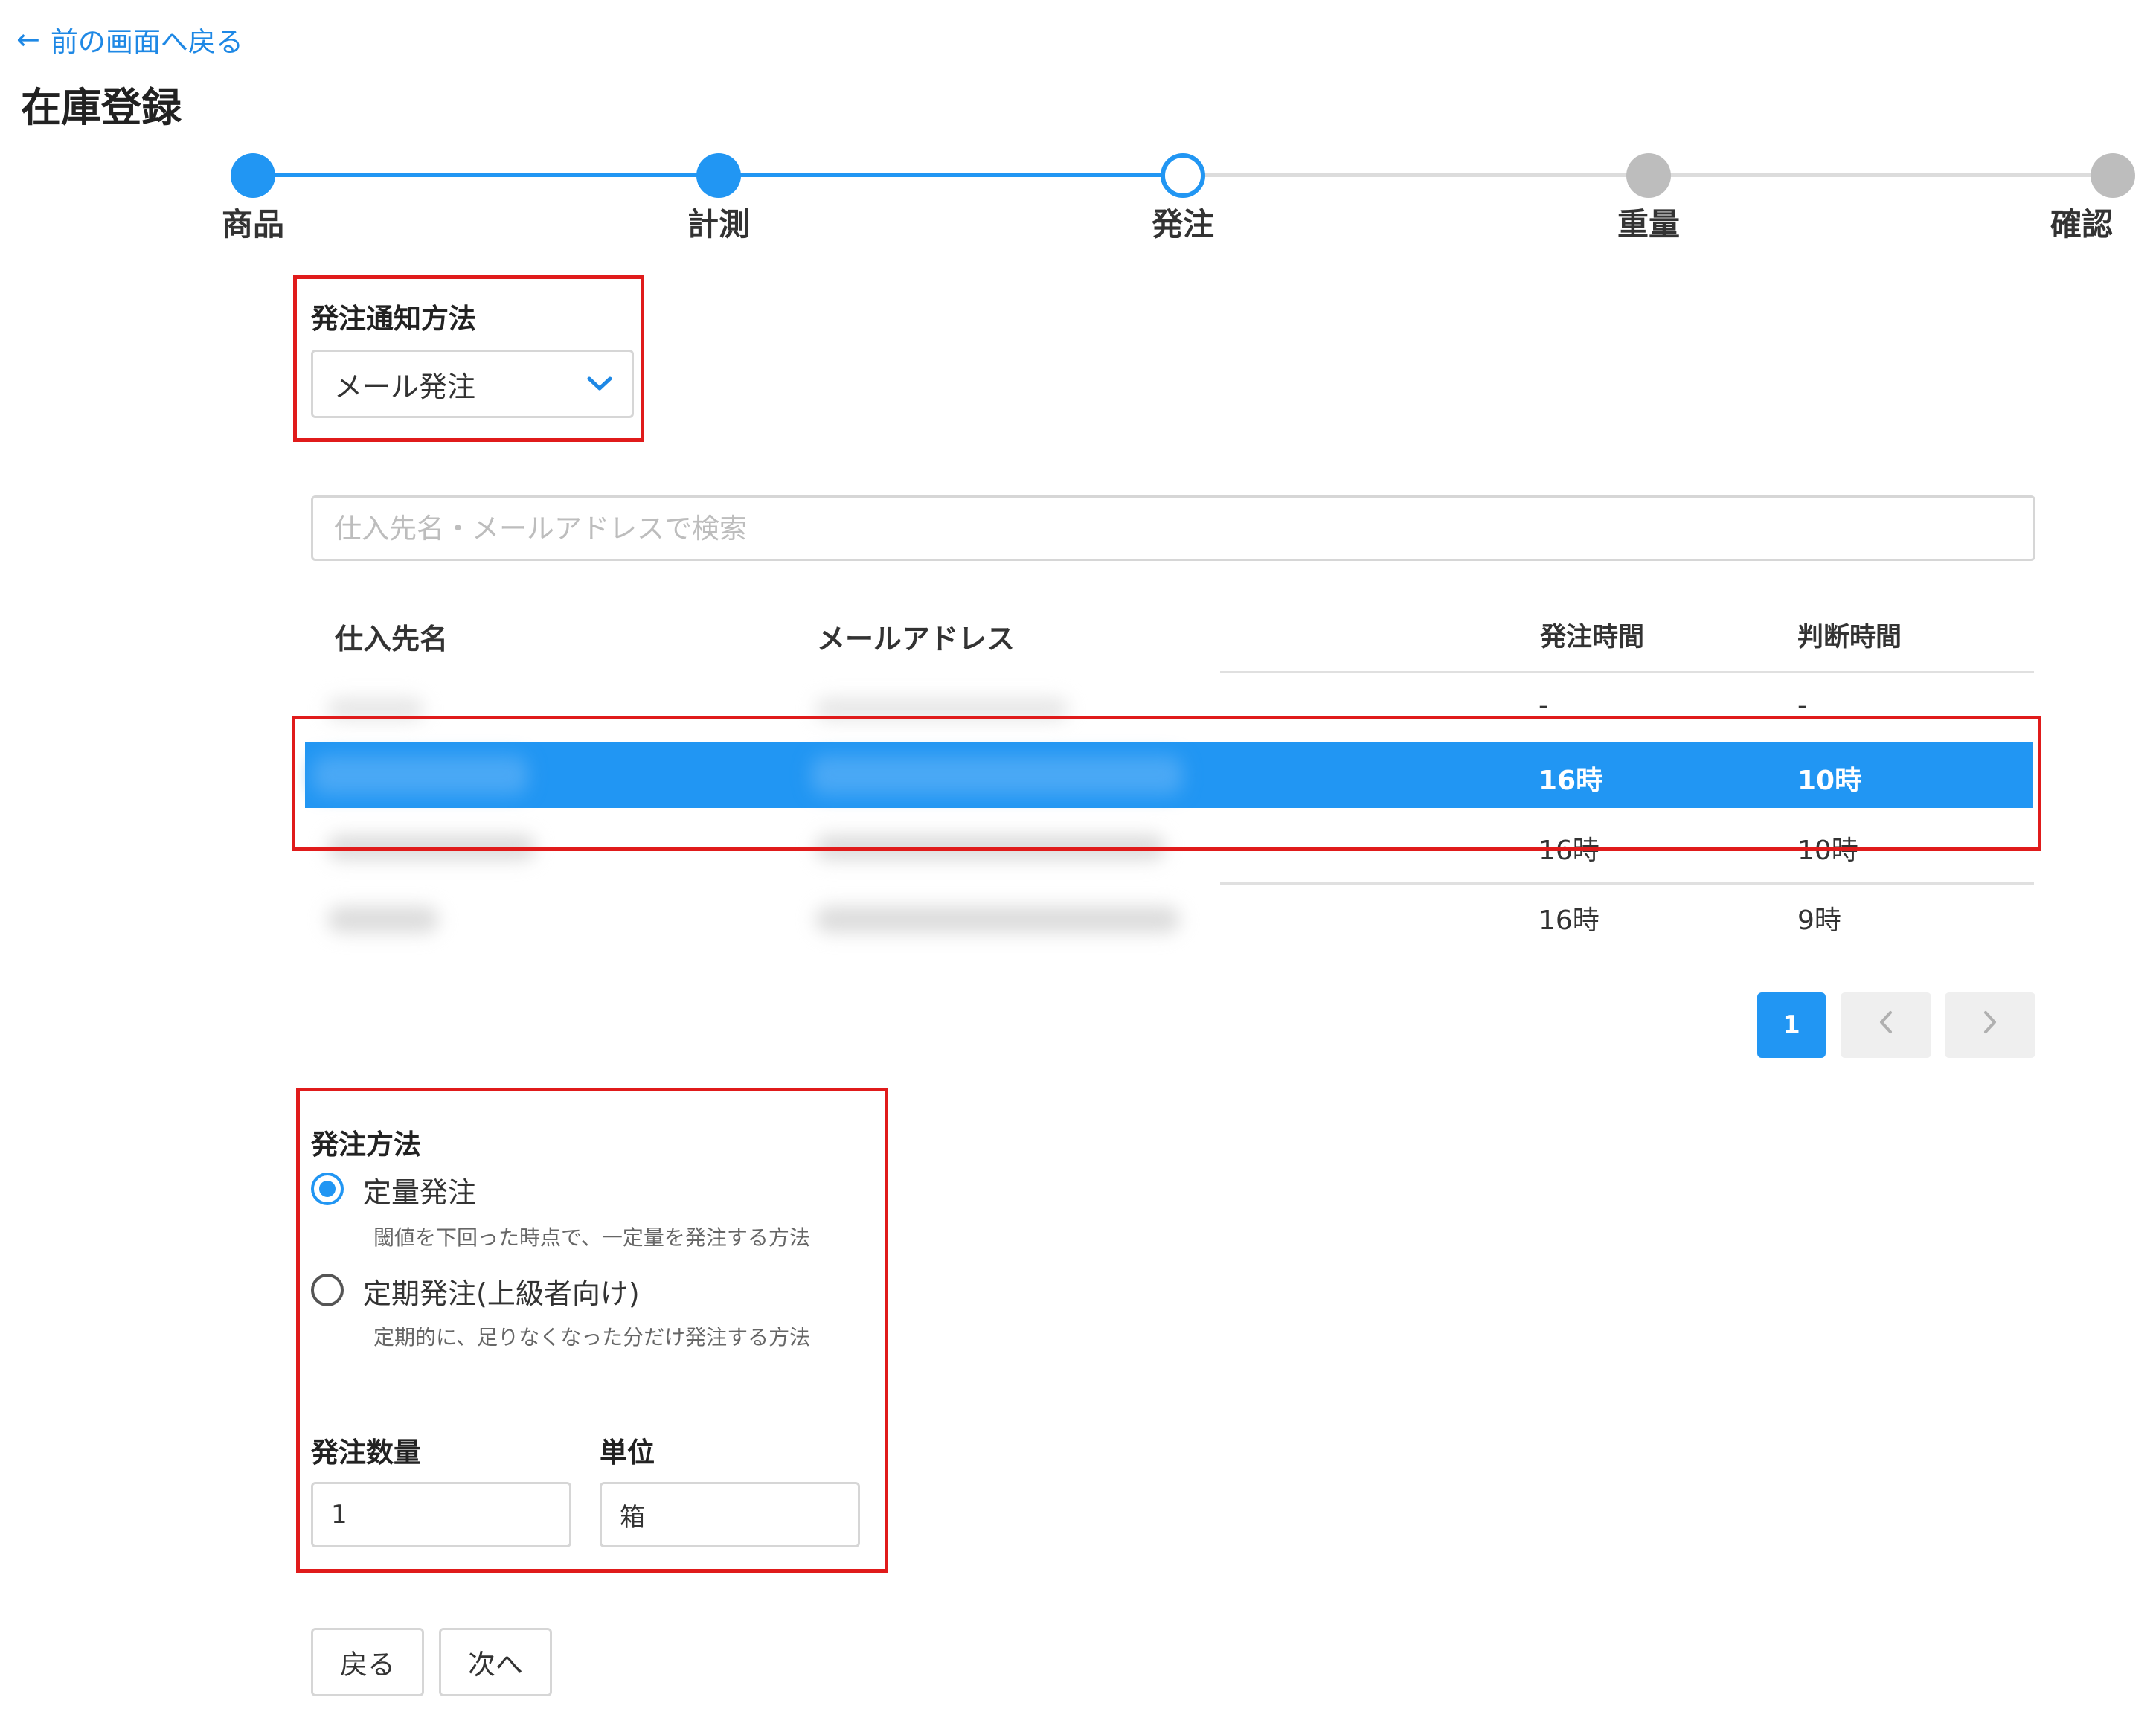 This screenshot has width=2156, height=1729. Describe the element at coordinates (2113, 175) in the screenshot. I see `step-dot-confirm` at that location.